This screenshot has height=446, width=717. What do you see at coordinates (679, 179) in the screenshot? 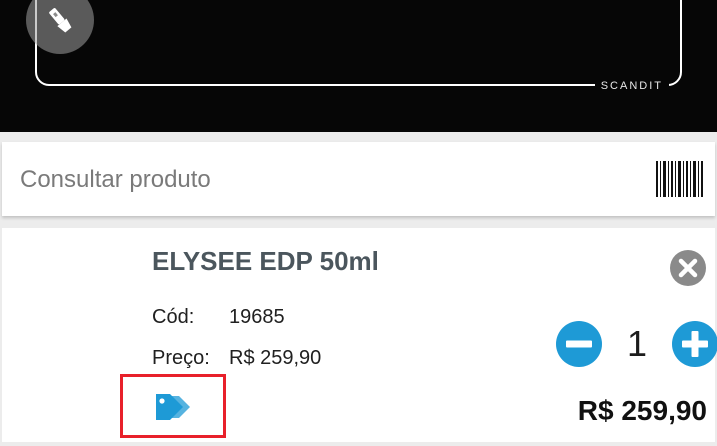
I see `barcode-icon` at bounding box center [679, 179].